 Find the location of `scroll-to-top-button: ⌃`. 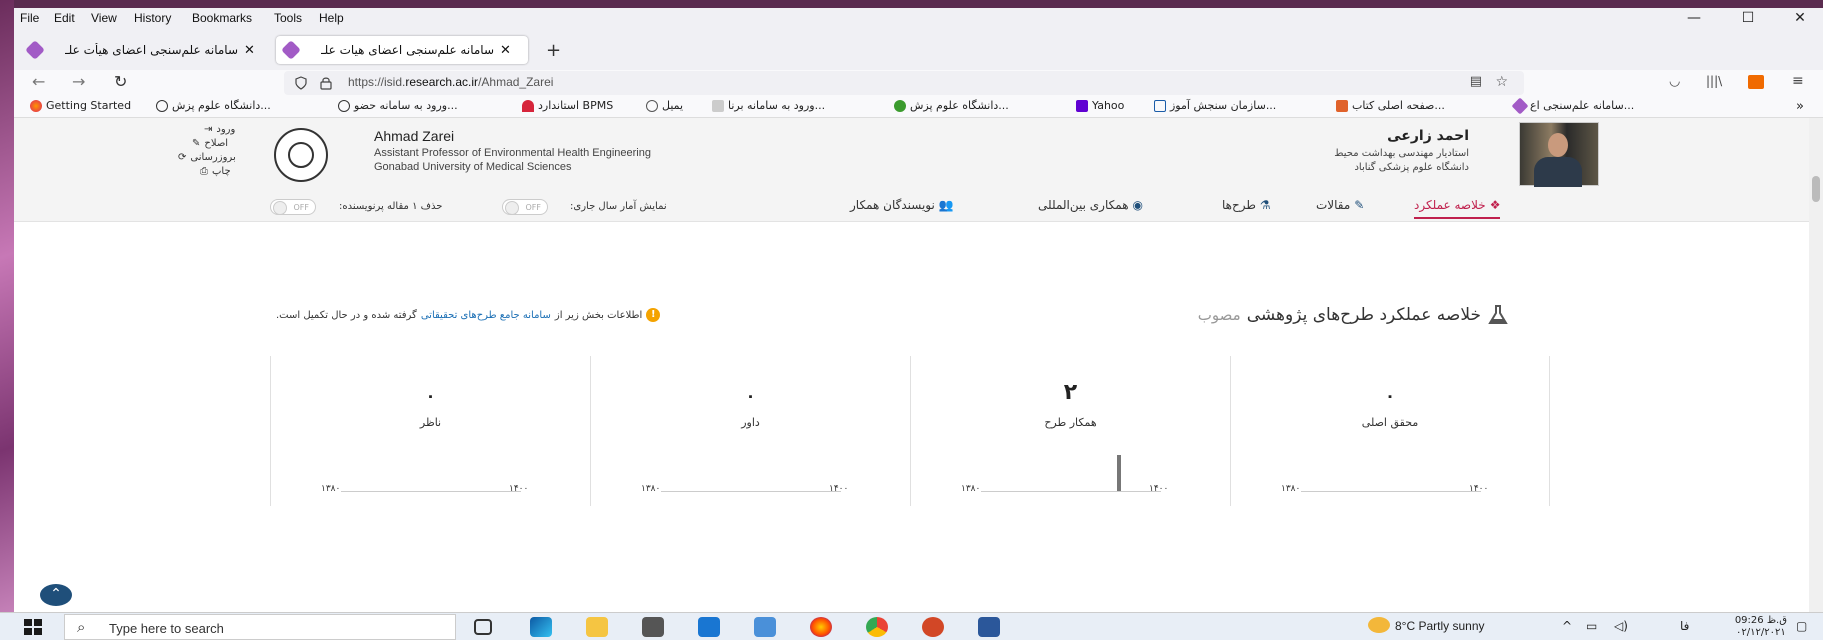

scroll-to-top-button: ⌃ is located at coordinates (56, 595).